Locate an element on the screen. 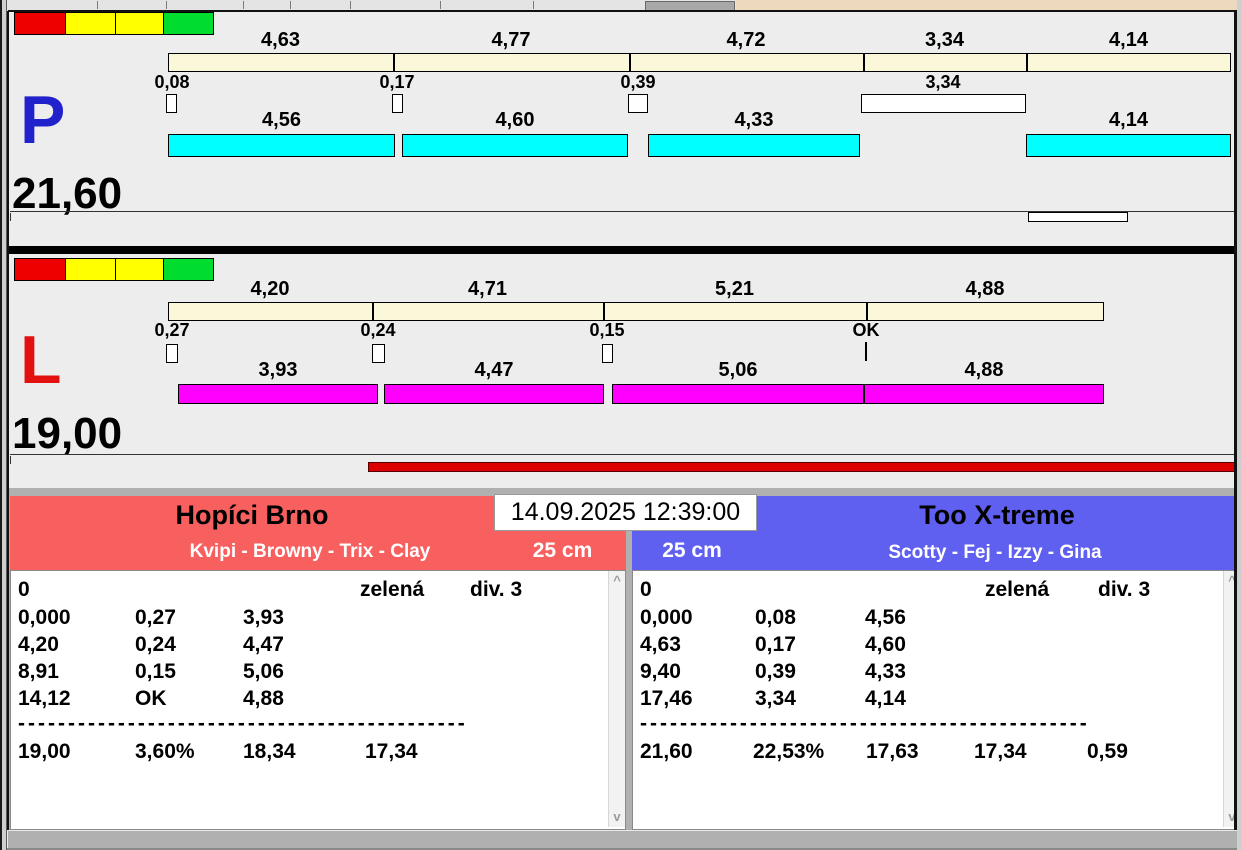  run-time-label: 3,93 is located at coordinates (278, 370).